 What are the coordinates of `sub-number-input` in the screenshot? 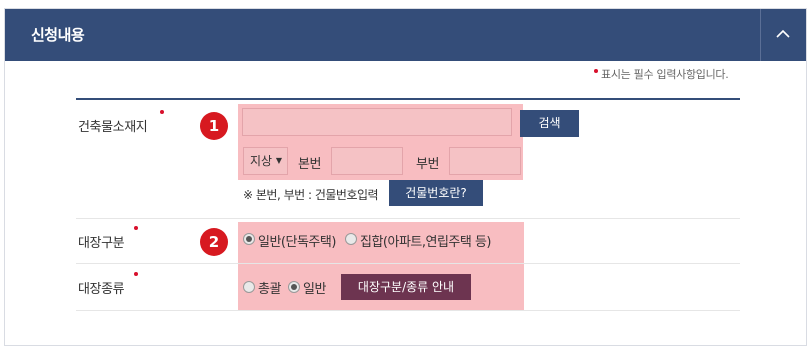 It's located at (485, 161).